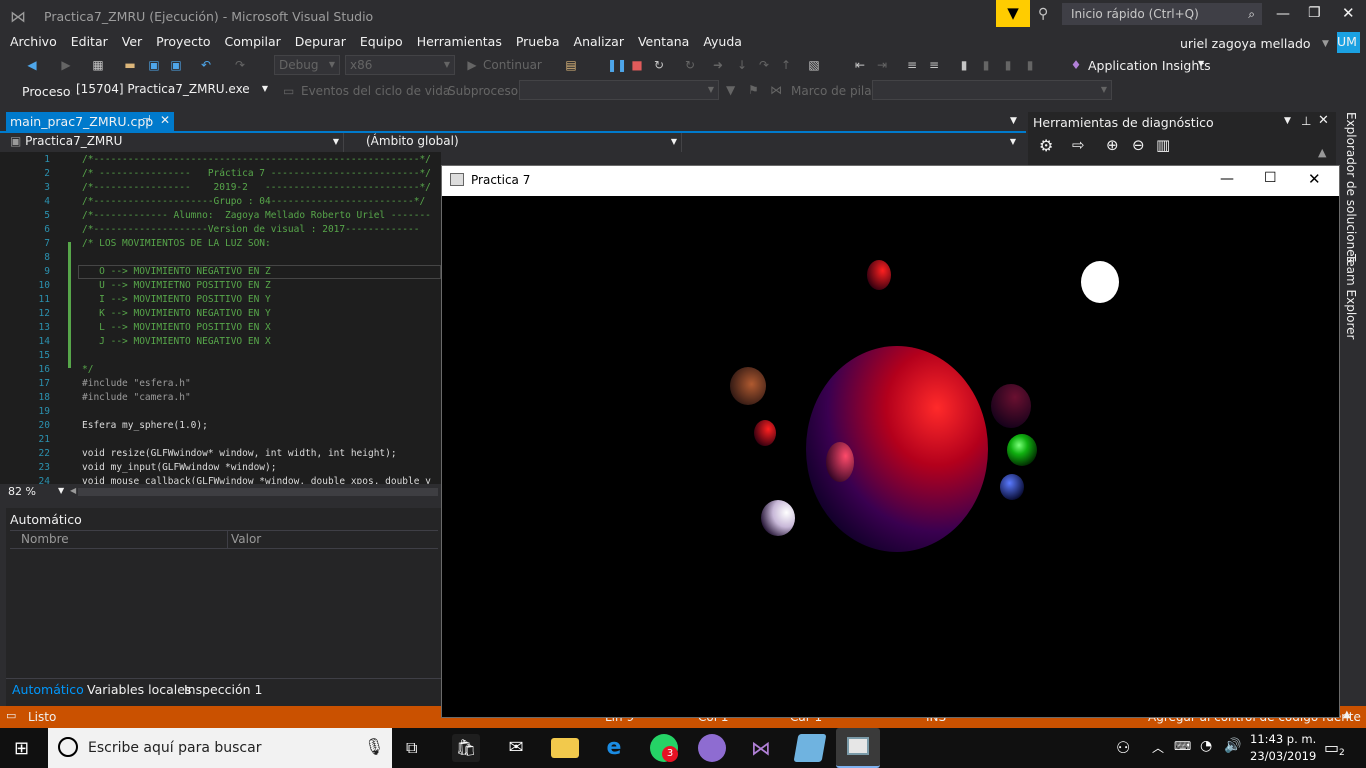 This screenshot has width=1366, height=768. I want to click on close-tab-icon: ✕, so click(165, 120).